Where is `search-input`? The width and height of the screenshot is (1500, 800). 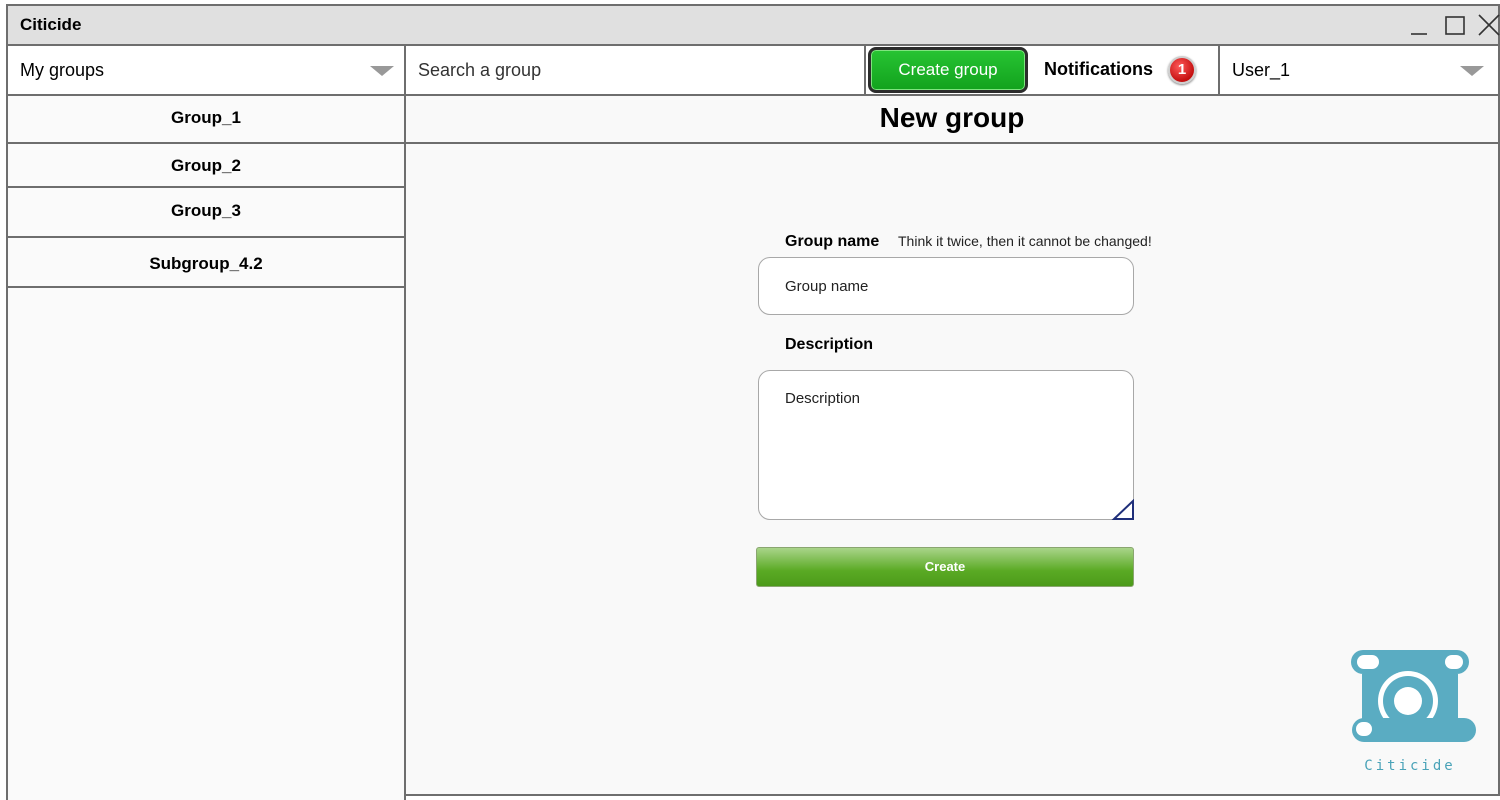 search-input is located at coordinates (635, 70).